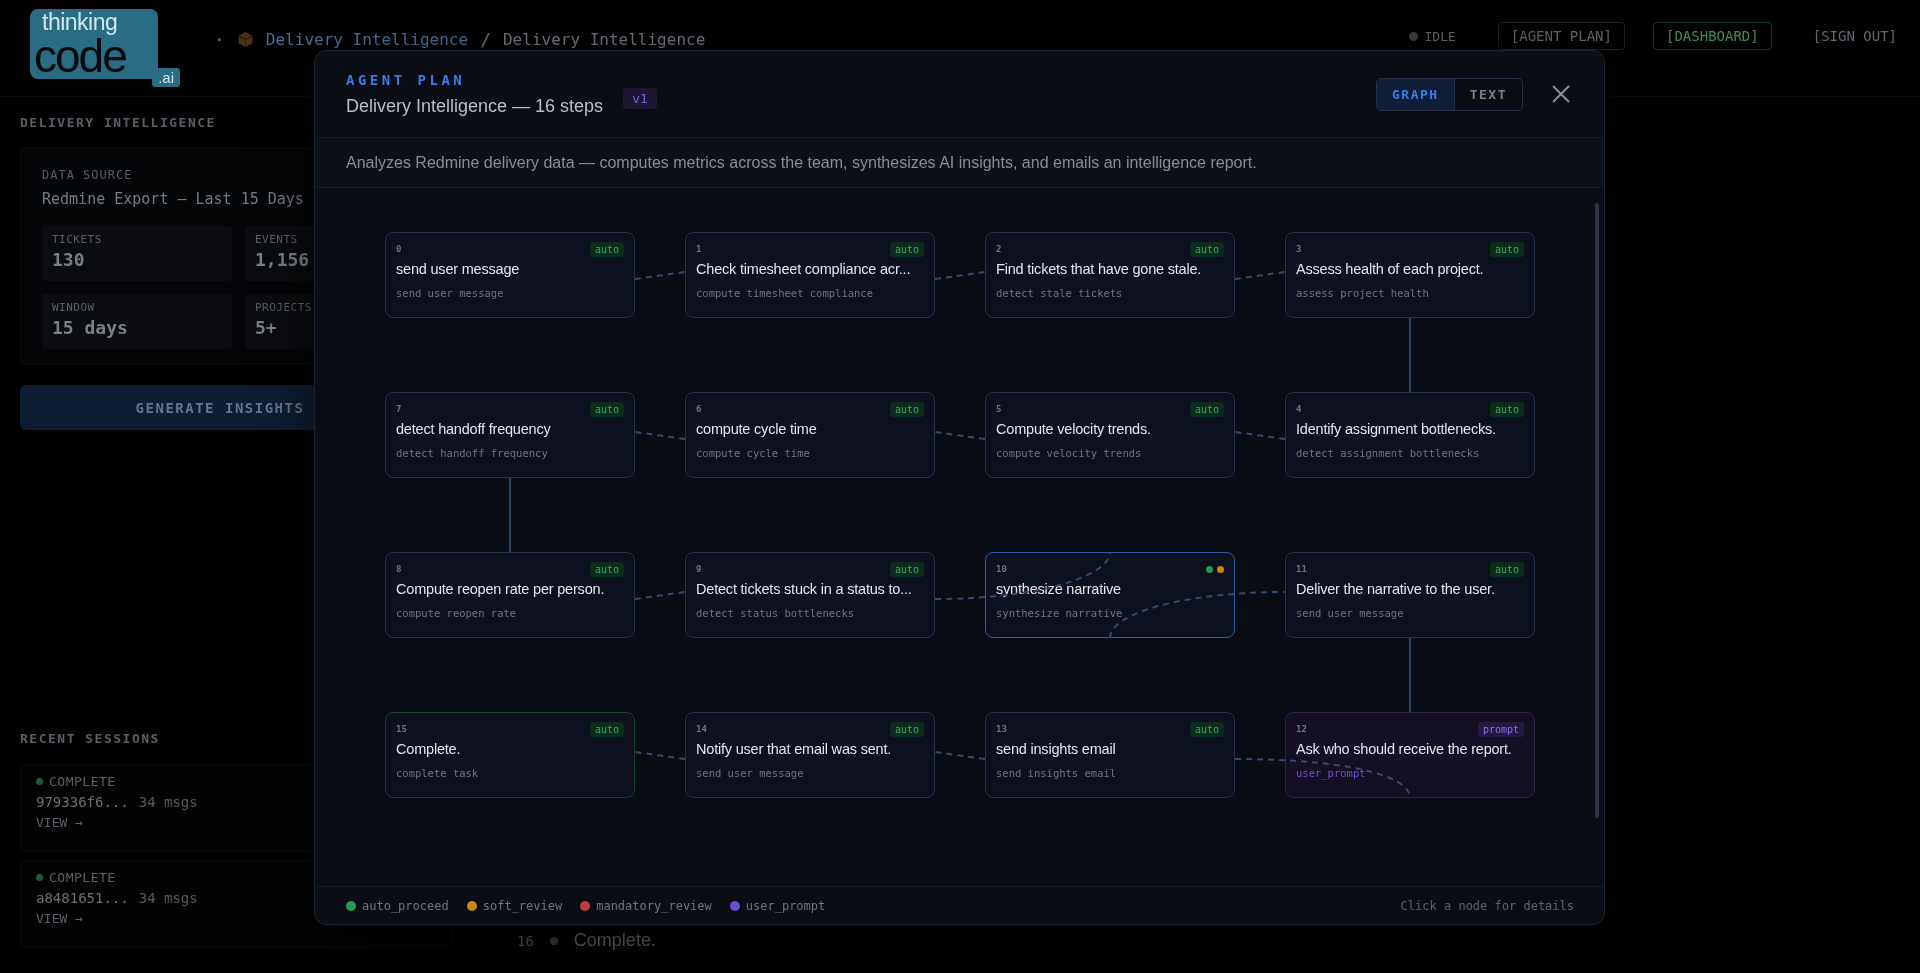 The width and height of the screenshot is (1920, 973). I want to click on step-title: send insights email, so click(1056, 749).